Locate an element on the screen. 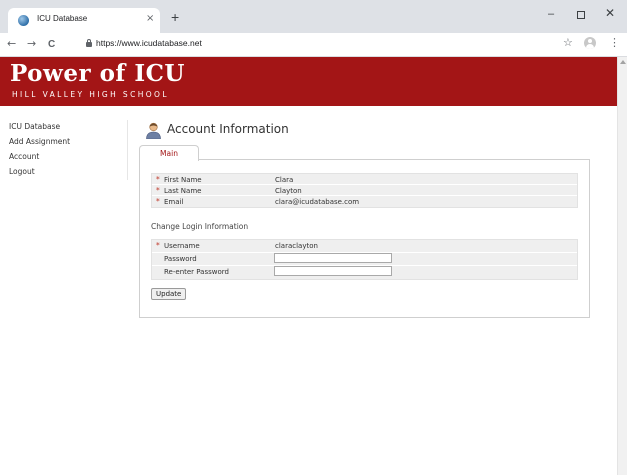  vertical-scrollbar is located at coordinates (622, 266).